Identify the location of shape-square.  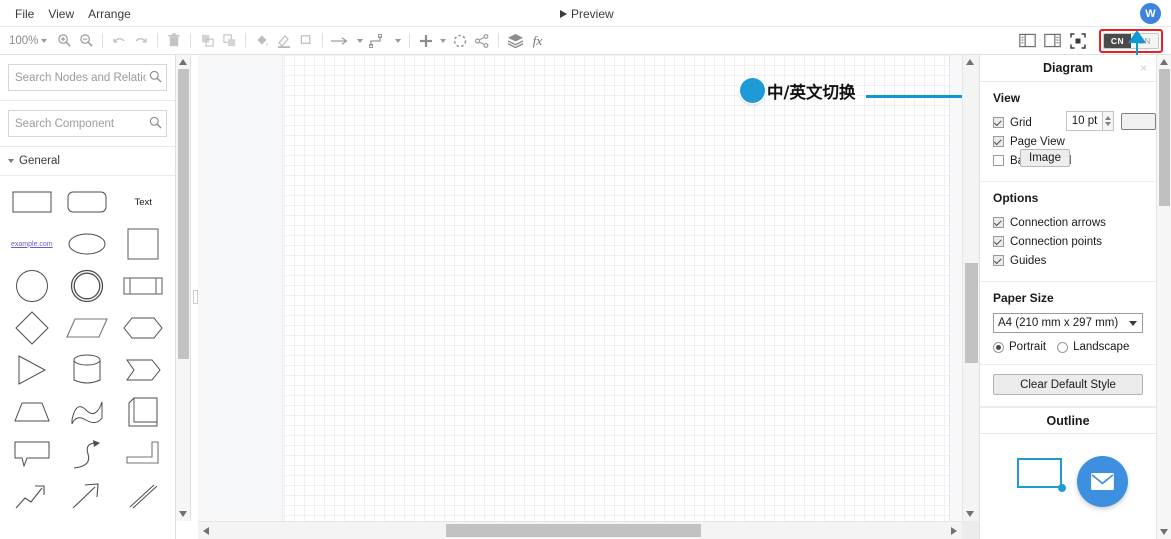
(143, 244).